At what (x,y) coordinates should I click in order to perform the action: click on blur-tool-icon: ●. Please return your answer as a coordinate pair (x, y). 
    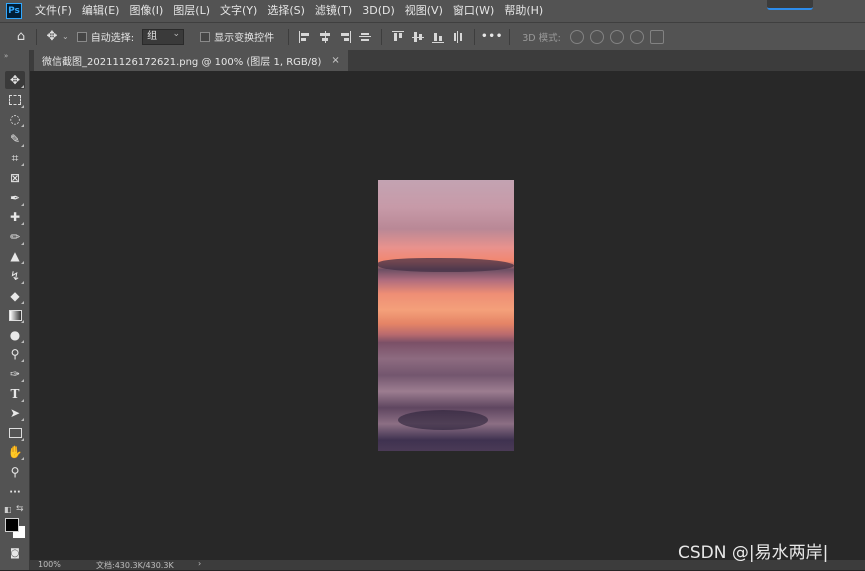
    Looking at the image, I should click on (15, 335).